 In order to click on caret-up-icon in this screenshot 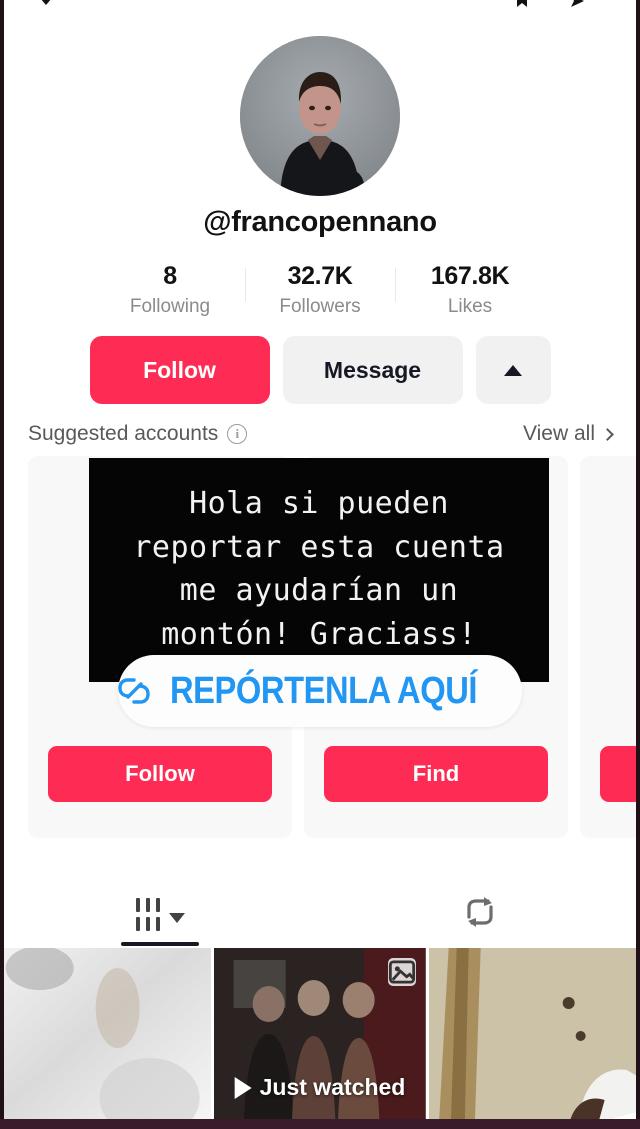, I will do `click(513, 370)`.